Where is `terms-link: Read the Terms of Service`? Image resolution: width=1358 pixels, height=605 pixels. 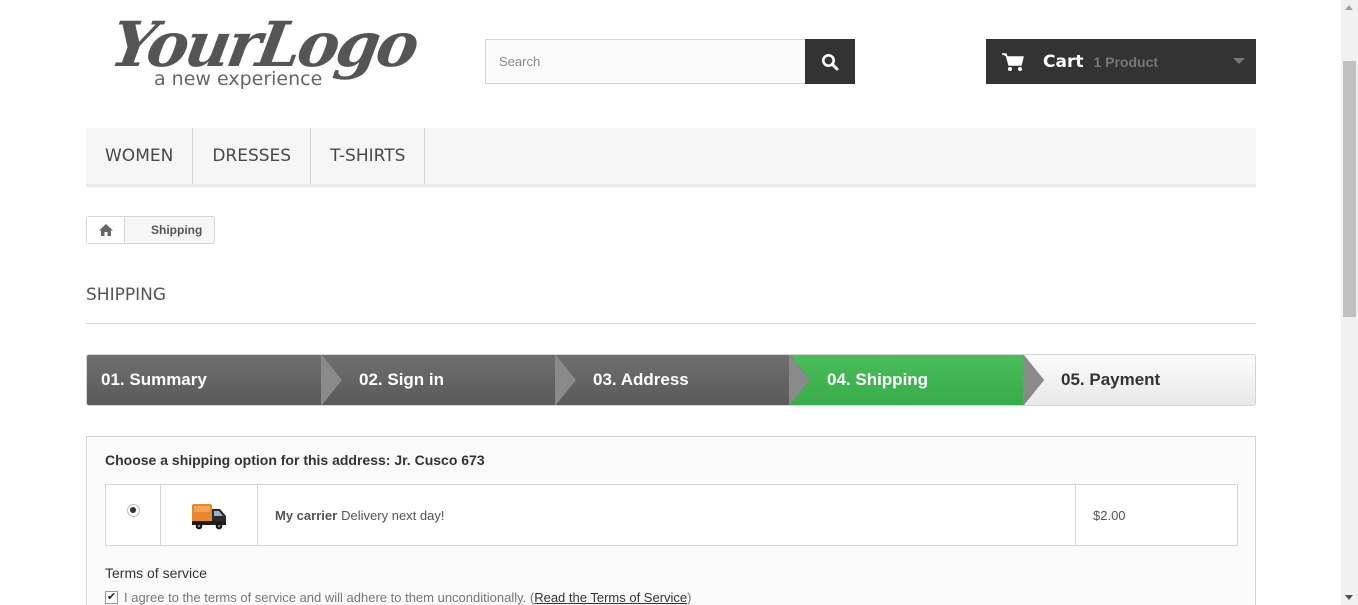 terms-link: Read the Terms of Service is located at coordinates (610, 597).